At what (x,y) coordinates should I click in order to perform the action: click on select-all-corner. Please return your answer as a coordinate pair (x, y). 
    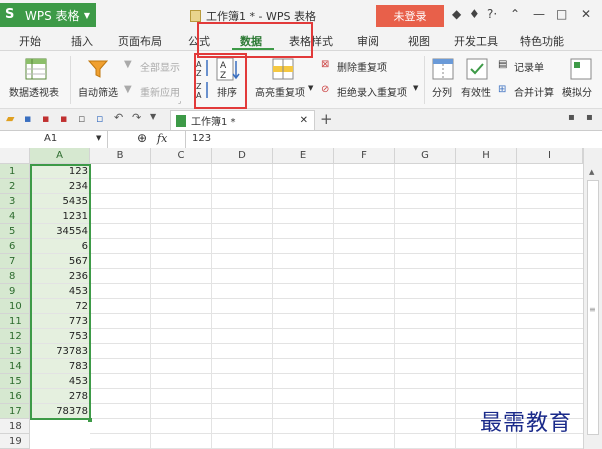
    Looking at the image, I should click on (15, 156).